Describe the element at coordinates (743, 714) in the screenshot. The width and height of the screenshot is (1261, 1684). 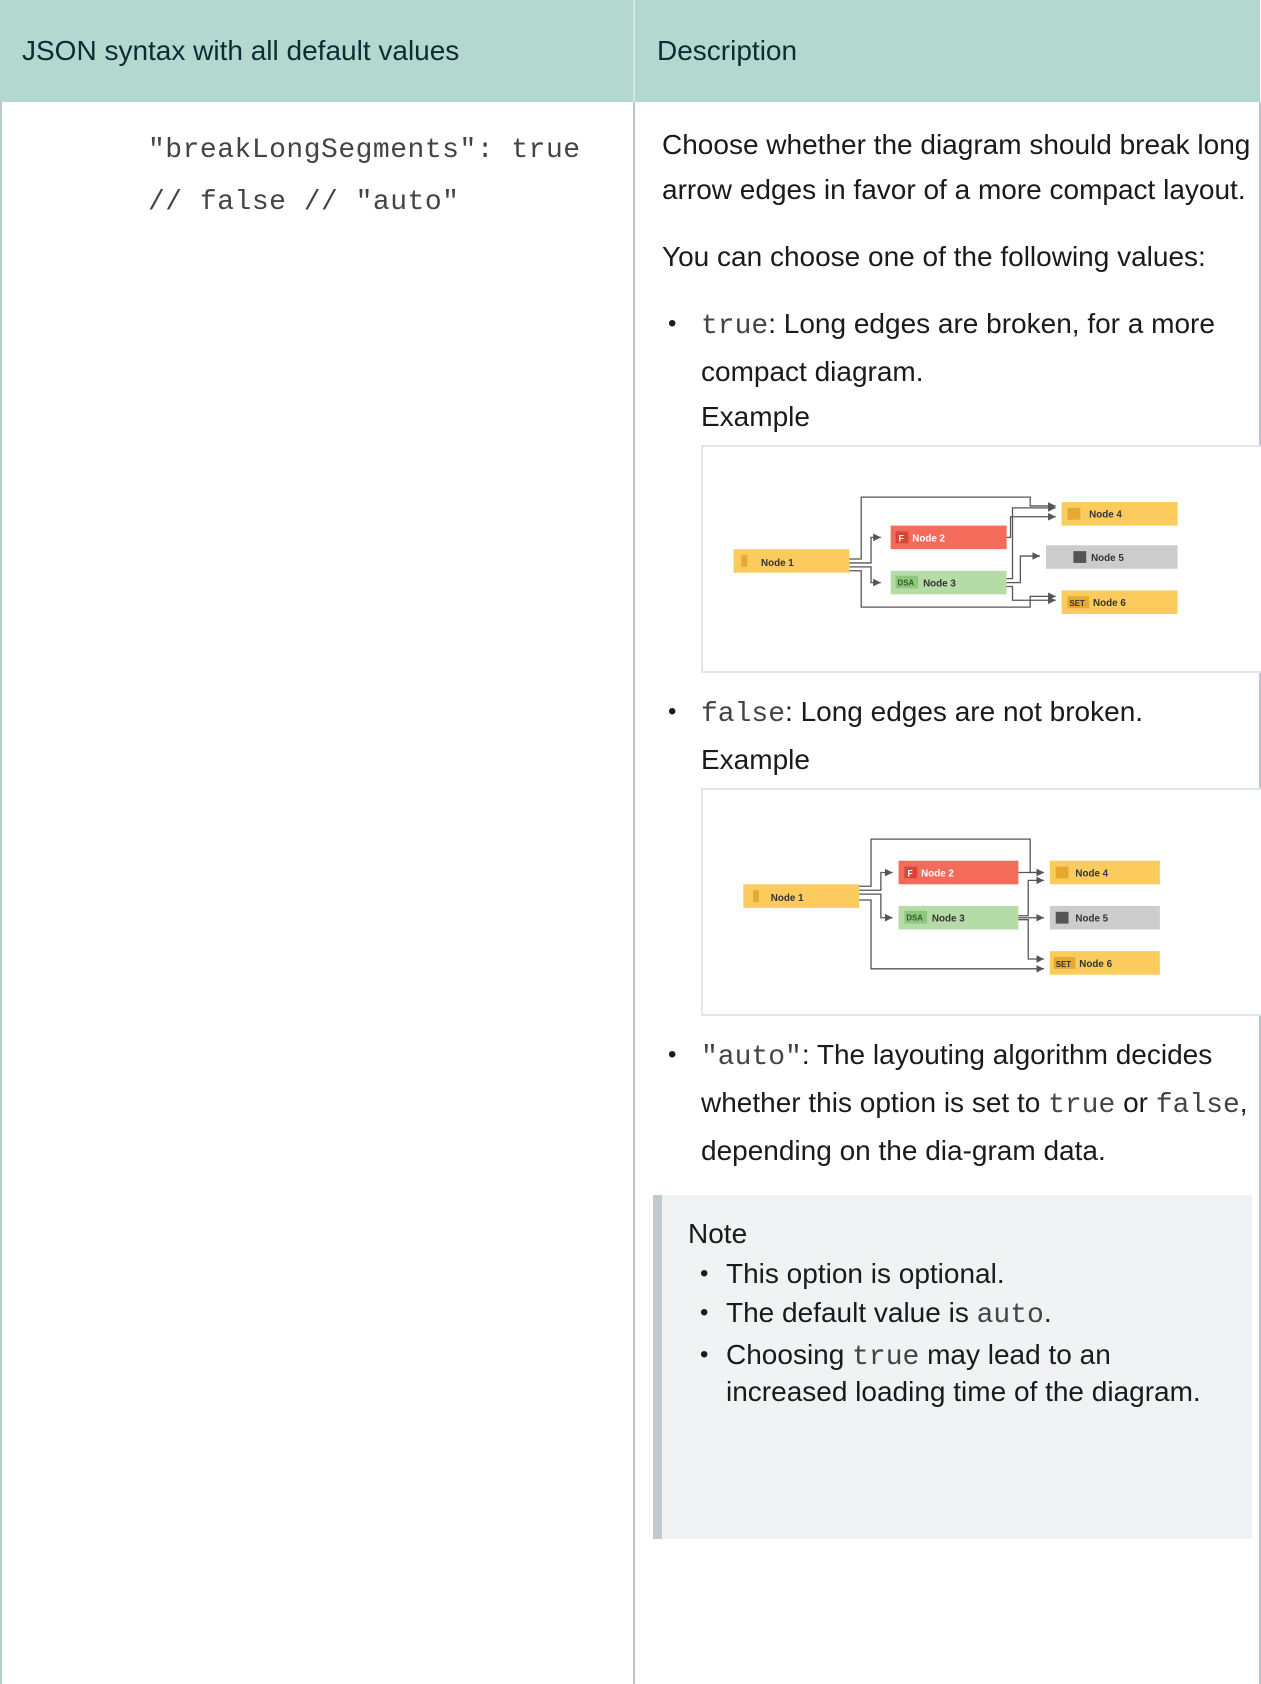
I see `option-value-code: false` at that location.